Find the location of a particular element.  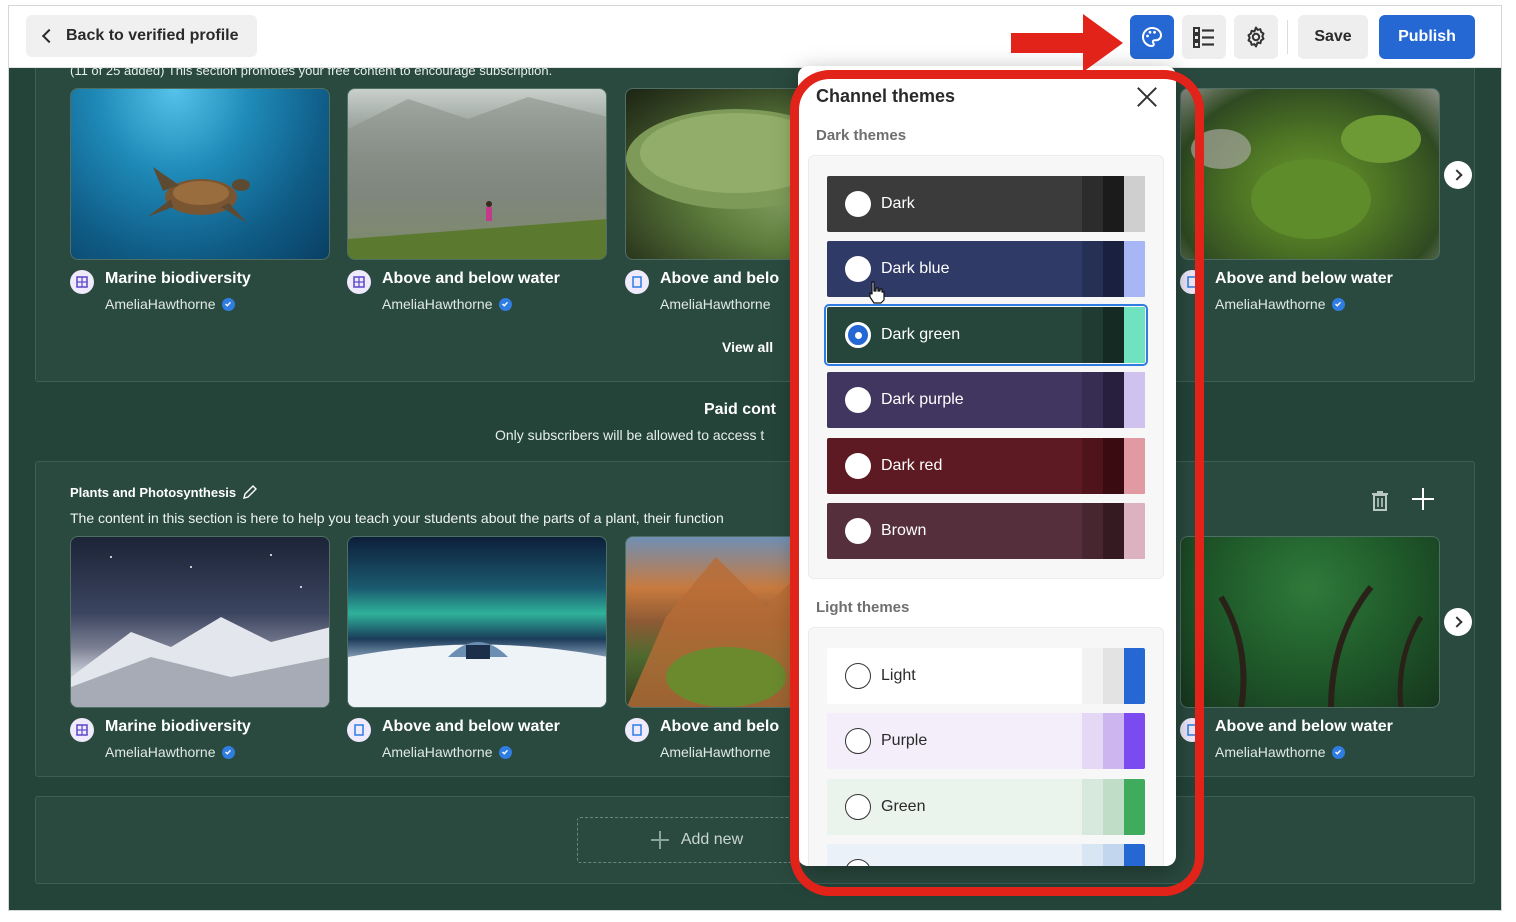

theme-option-partial is located at coordinates (986, 855).